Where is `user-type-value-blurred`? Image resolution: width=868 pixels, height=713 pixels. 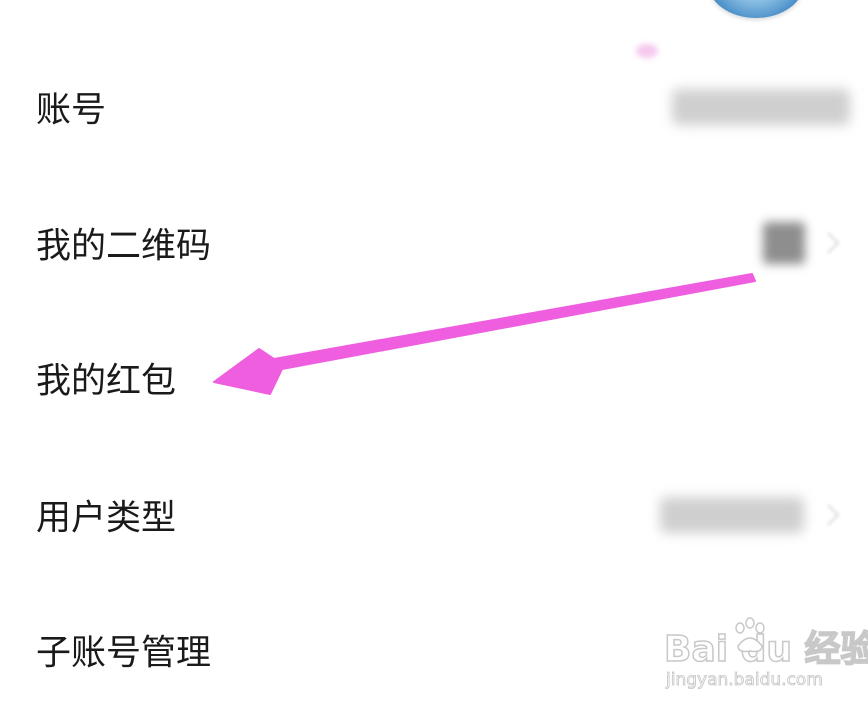
user-type-value-blurred is located at coordinates (732, 515).